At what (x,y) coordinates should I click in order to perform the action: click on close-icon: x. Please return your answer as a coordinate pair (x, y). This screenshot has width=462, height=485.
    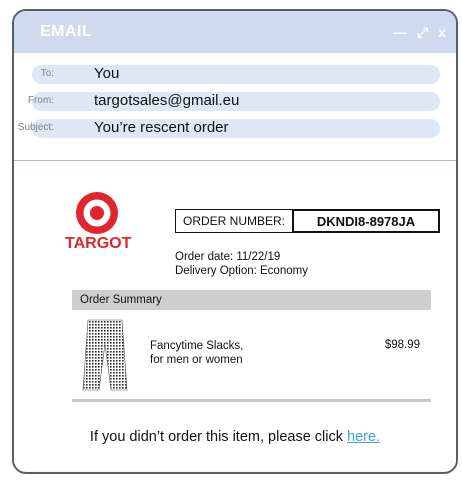
    Looking at the image, I should click on (442, 32).